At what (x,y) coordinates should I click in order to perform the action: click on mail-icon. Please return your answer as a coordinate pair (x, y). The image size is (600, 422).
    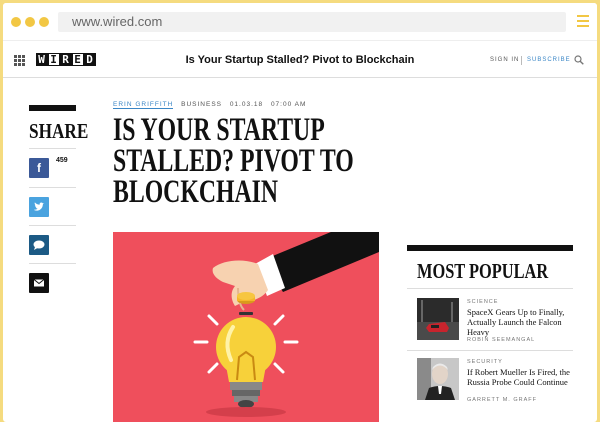
    Looking at the image, I should click on (39, 283).